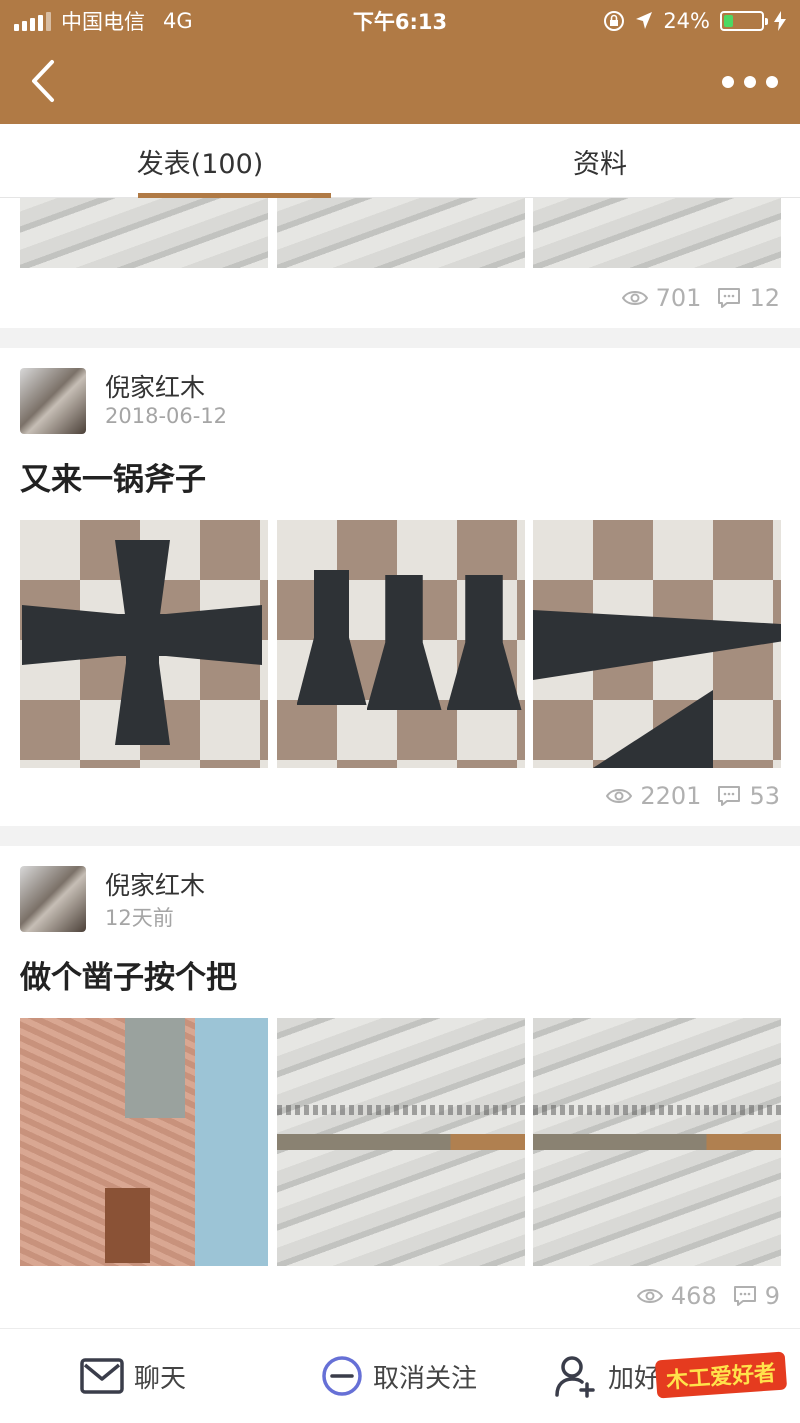 Image resolution: width=800 pixels, height=1423 pixels. What do you see at coordinates (671, 796) in the screenshot?
I see `view-count: 2201` at bounding box center [671, 796].